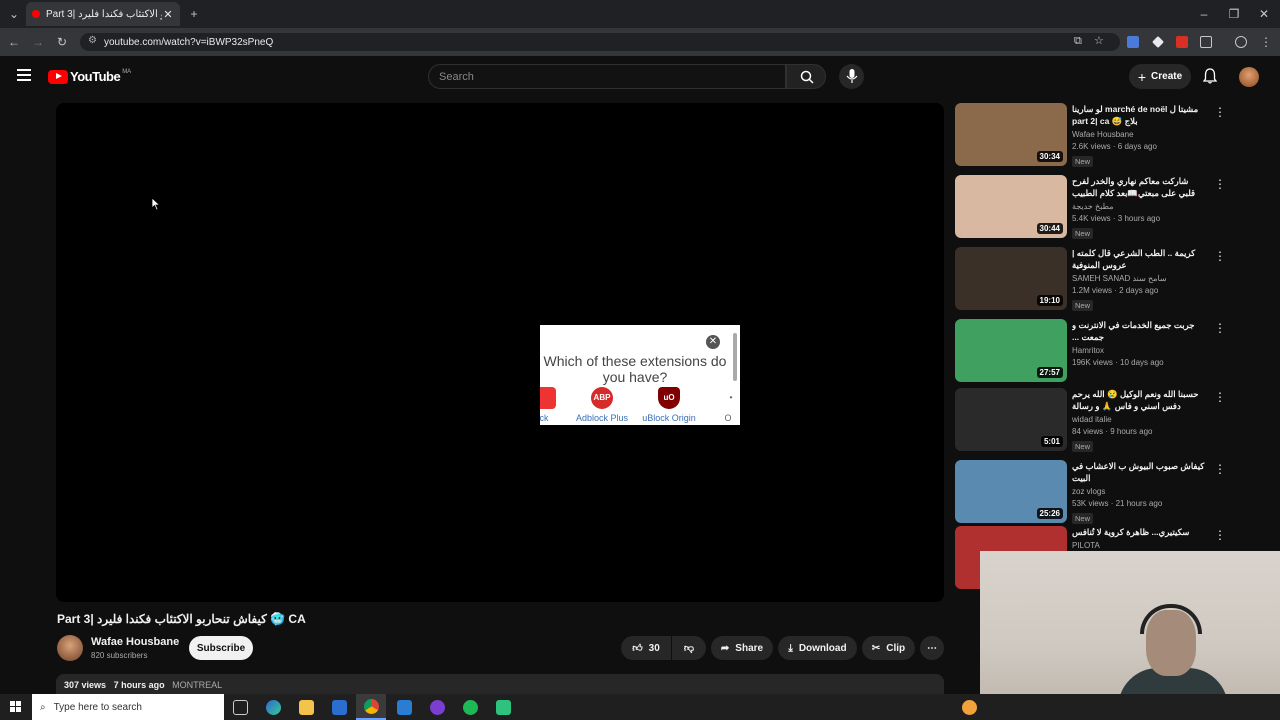 The height and width of the screenshot is (720, 1280). I want to click on notifications-bell-icon, so click(1210, 76).